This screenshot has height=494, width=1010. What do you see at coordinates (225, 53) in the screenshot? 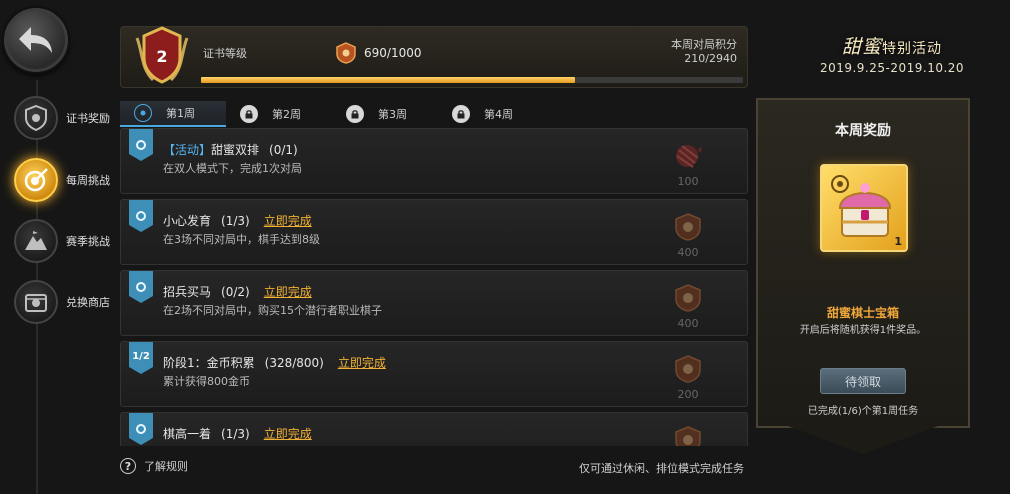
I see `level-label: 证书等级` at bounding box center [225, 53].